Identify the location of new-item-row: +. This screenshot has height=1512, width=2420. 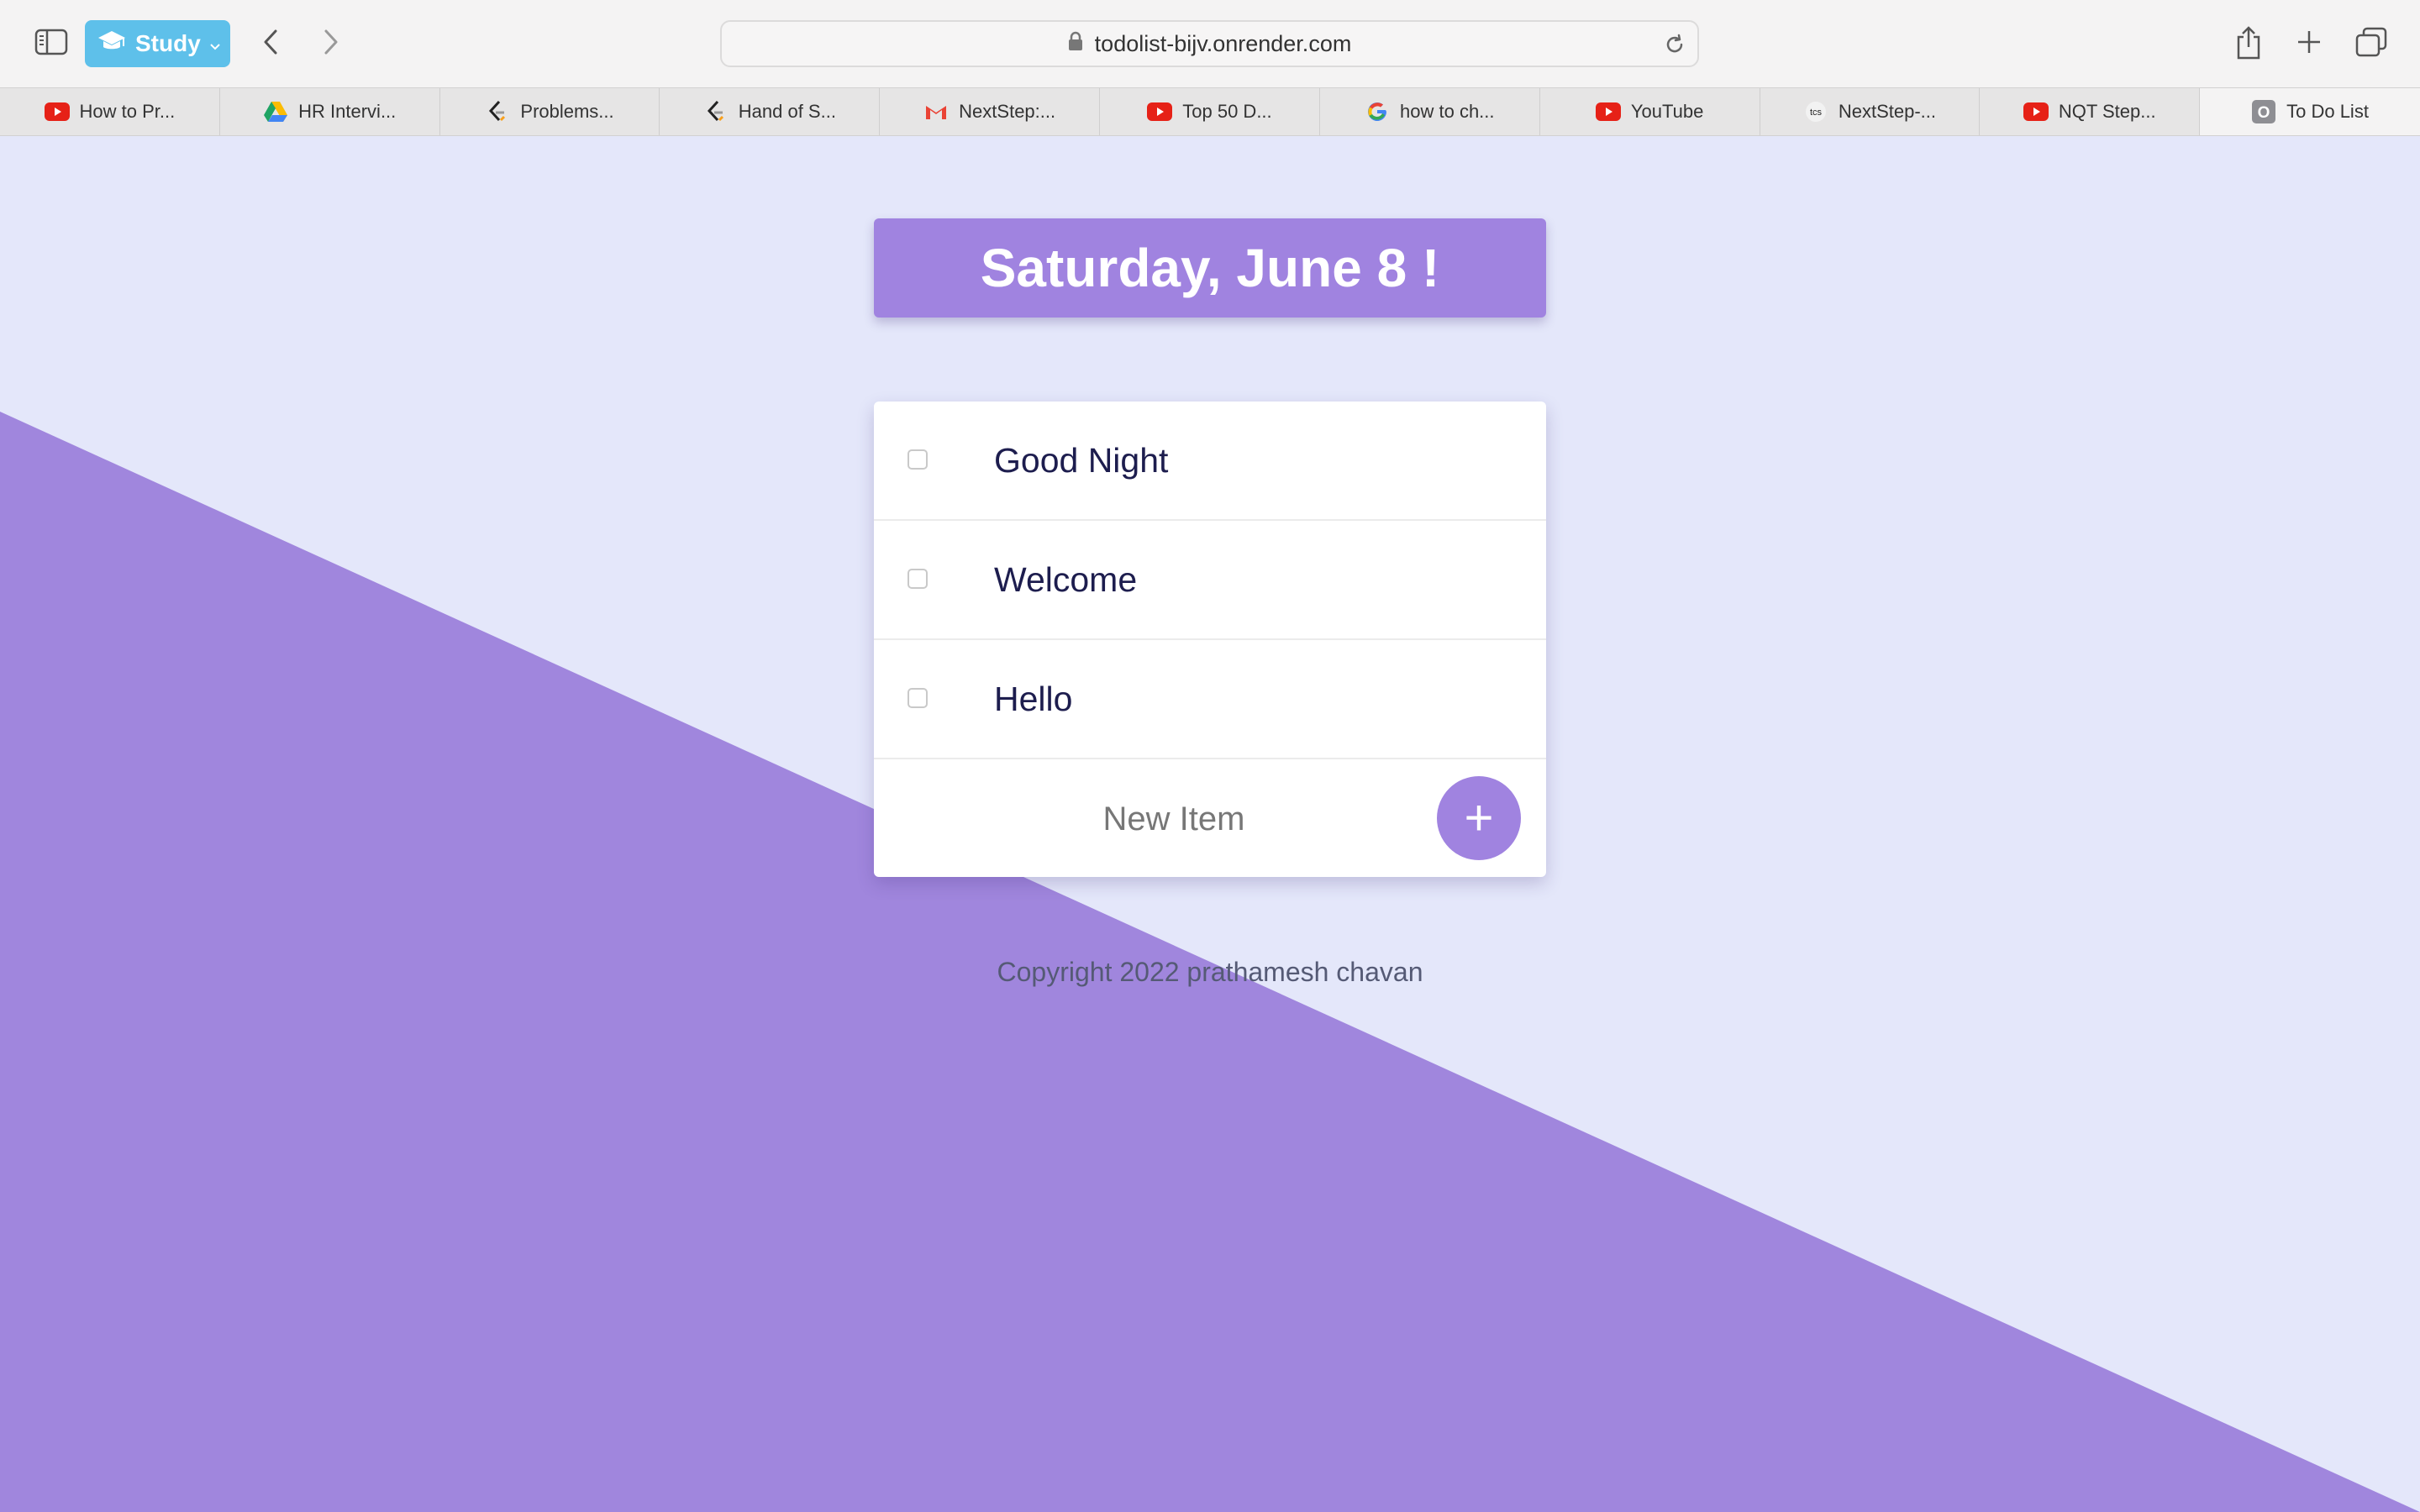
(1210, 818).